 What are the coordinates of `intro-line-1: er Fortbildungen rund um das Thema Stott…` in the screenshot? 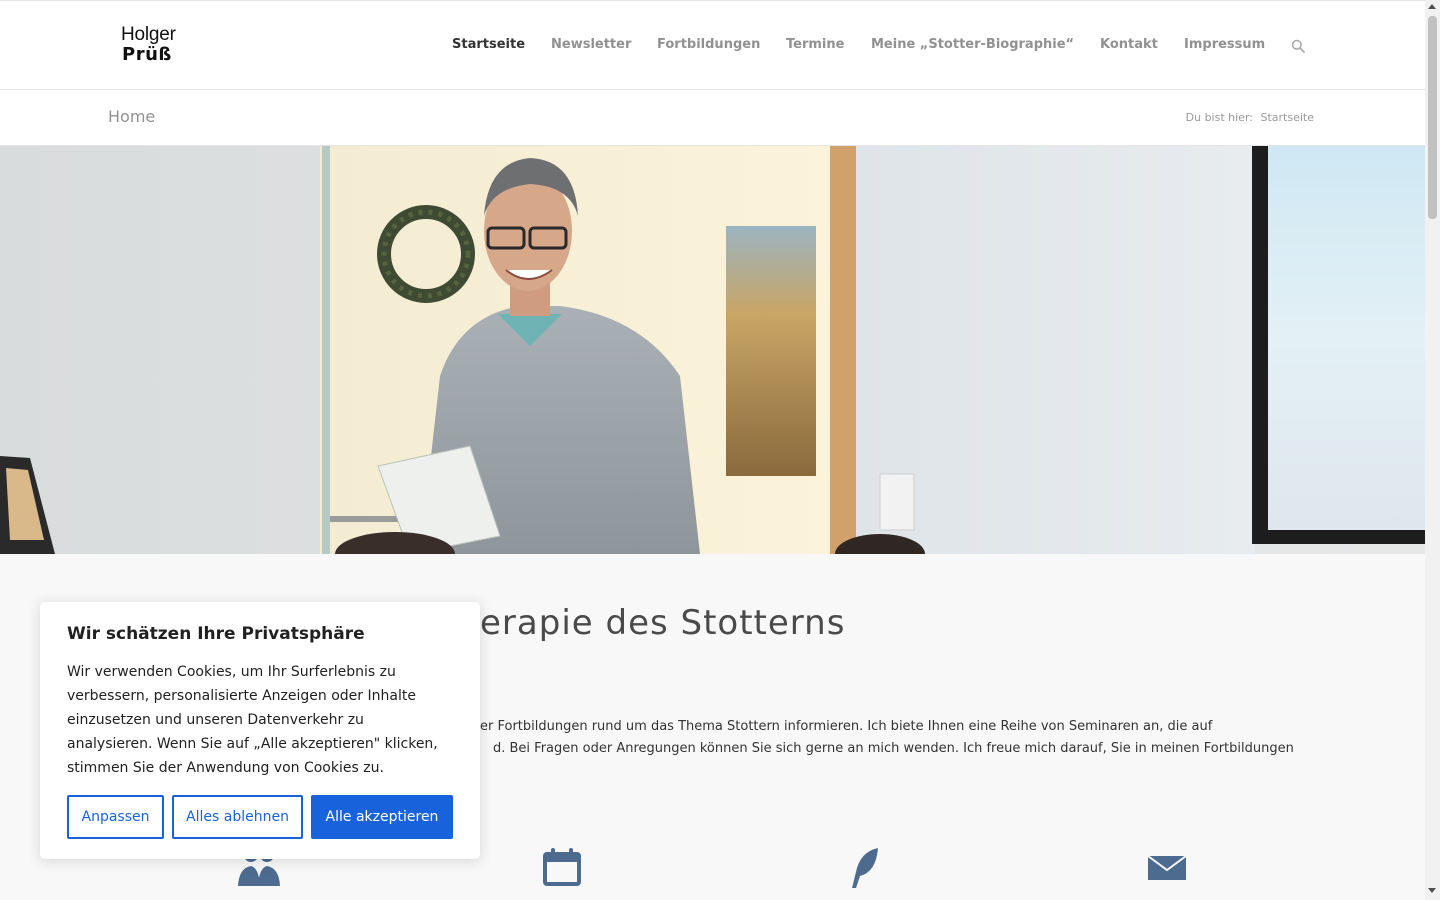 It's located at (846, 726).